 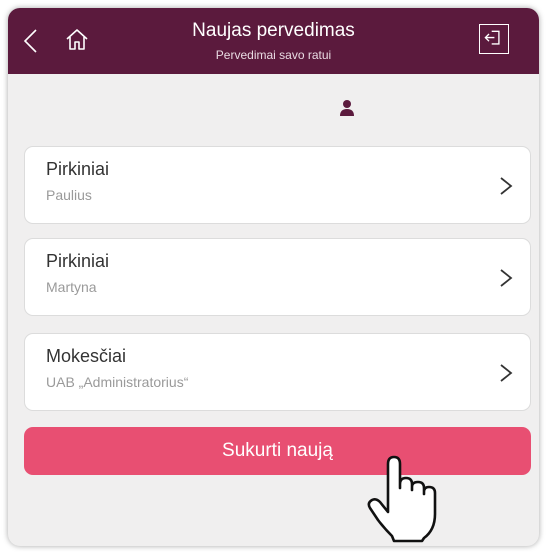 I want to click on header-bar: Naujas pervedimas Pervedimai savo ratui, so click(x=273, y=41).